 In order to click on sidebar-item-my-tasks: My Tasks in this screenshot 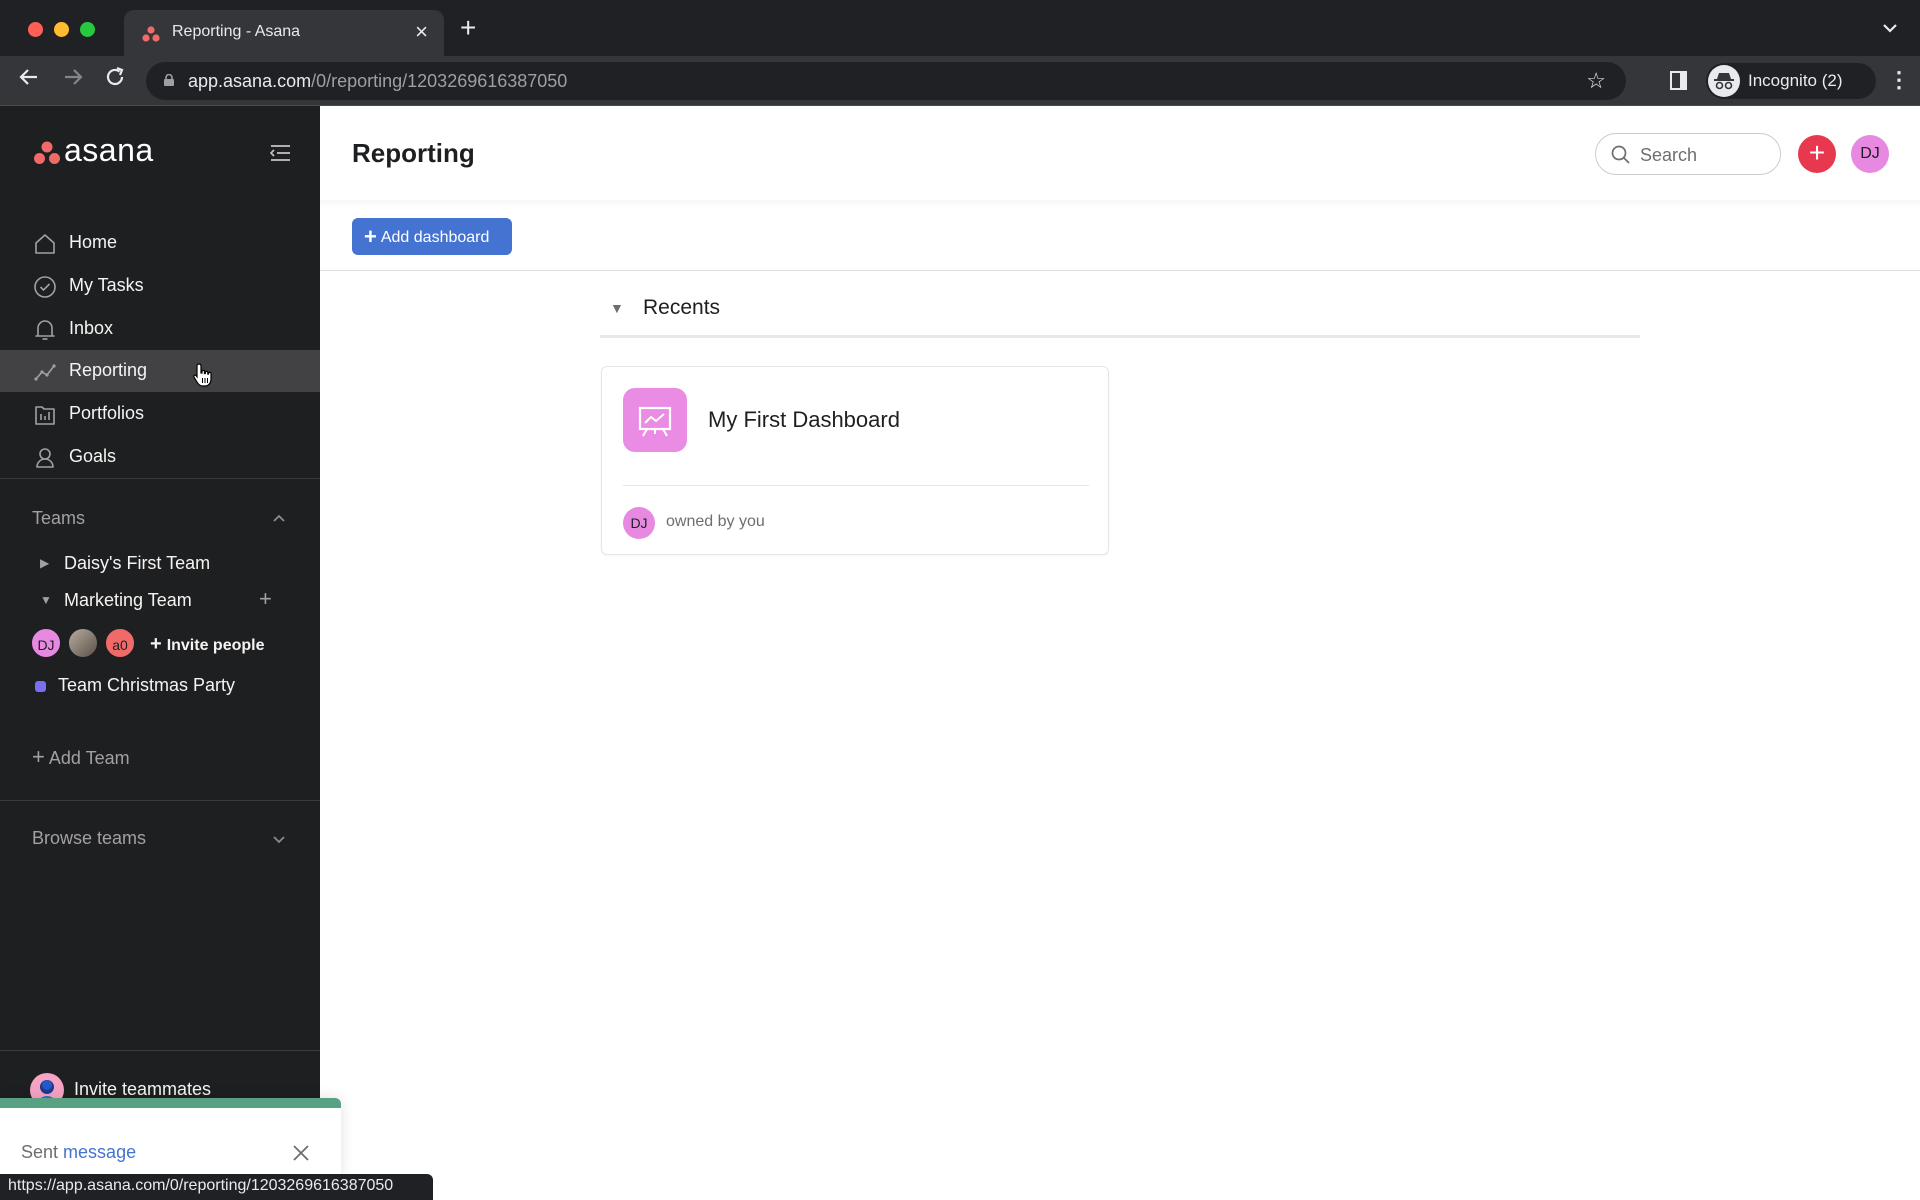, I will do `click(160, 286)`.